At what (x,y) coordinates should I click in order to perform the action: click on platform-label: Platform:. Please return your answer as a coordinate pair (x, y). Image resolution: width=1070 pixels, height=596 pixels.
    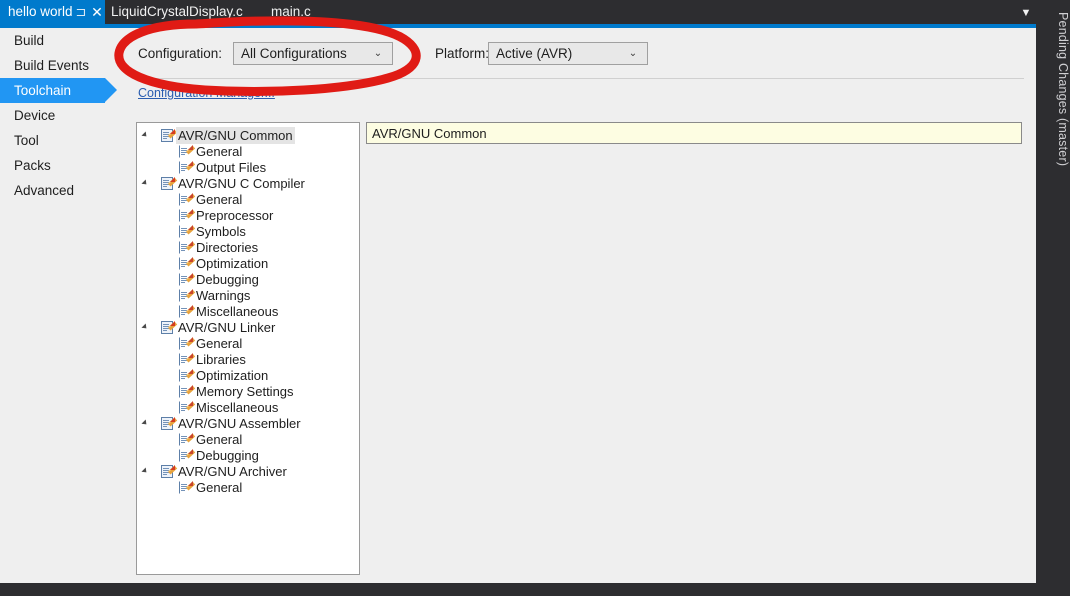
    Looking at the image, I should click on (462, 53).